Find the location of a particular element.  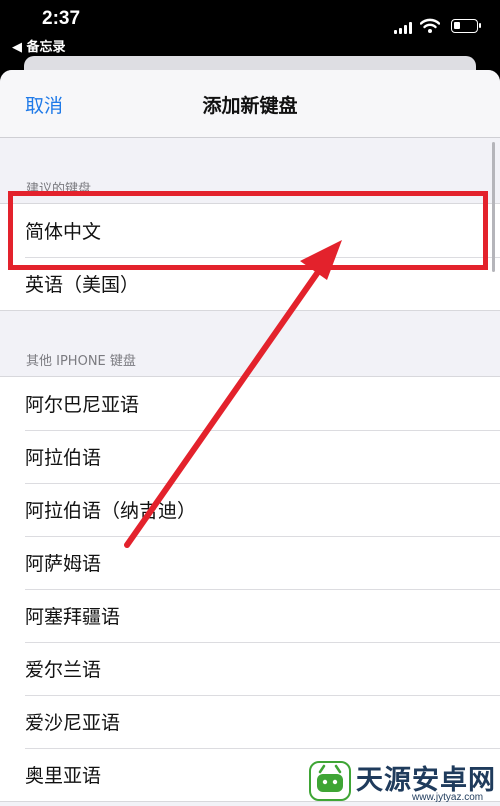

keyboard-item-azerbaijani: 阿塞拜疆语 is located at coordinates (250, 615).